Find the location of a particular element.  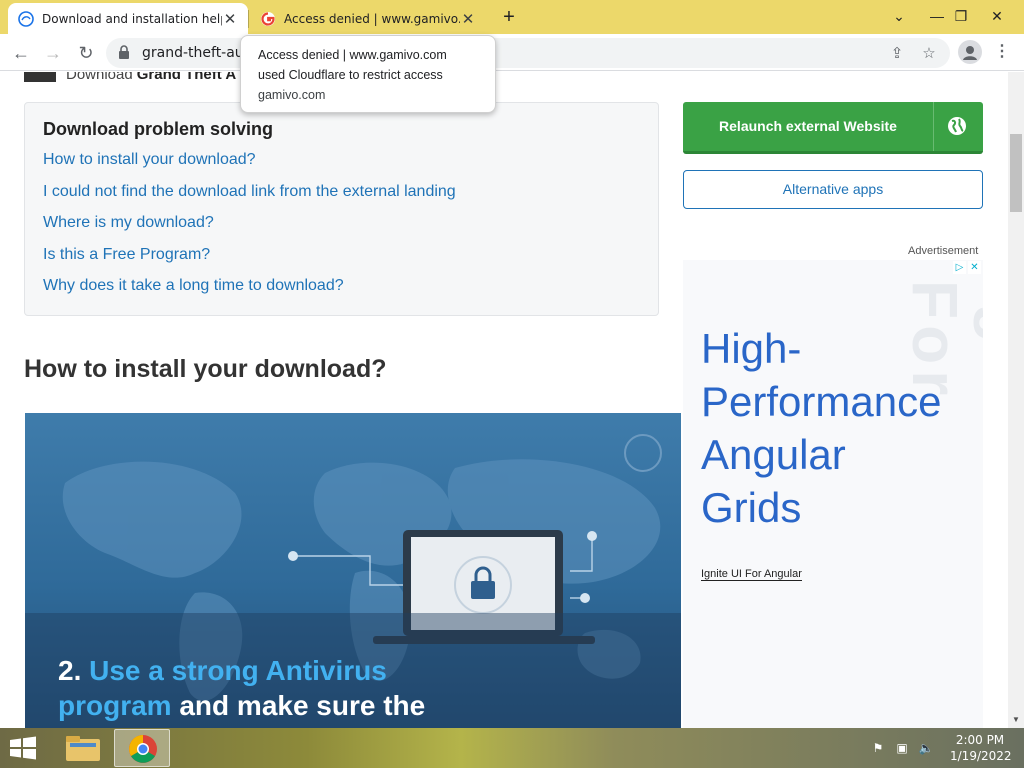

chrome-icon is located at coordinates (143, 749).